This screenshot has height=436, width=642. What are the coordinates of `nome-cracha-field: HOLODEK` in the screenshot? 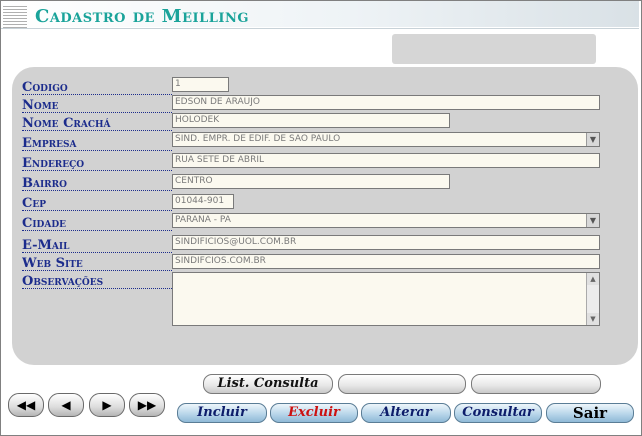 It's located at (311, 120).